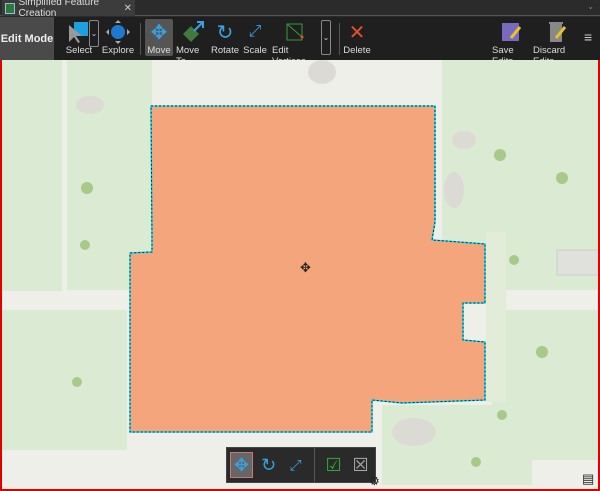  I want to click on close-icon: ✕, so click(128, 8).